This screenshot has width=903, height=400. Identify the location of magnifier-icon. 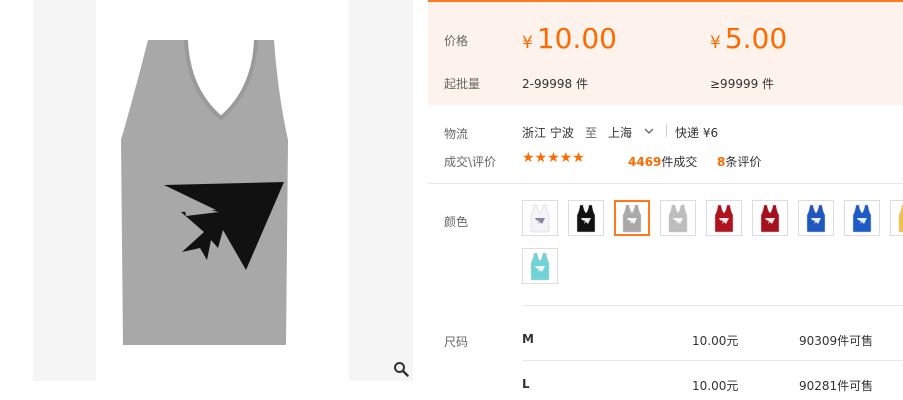
(401, 369).